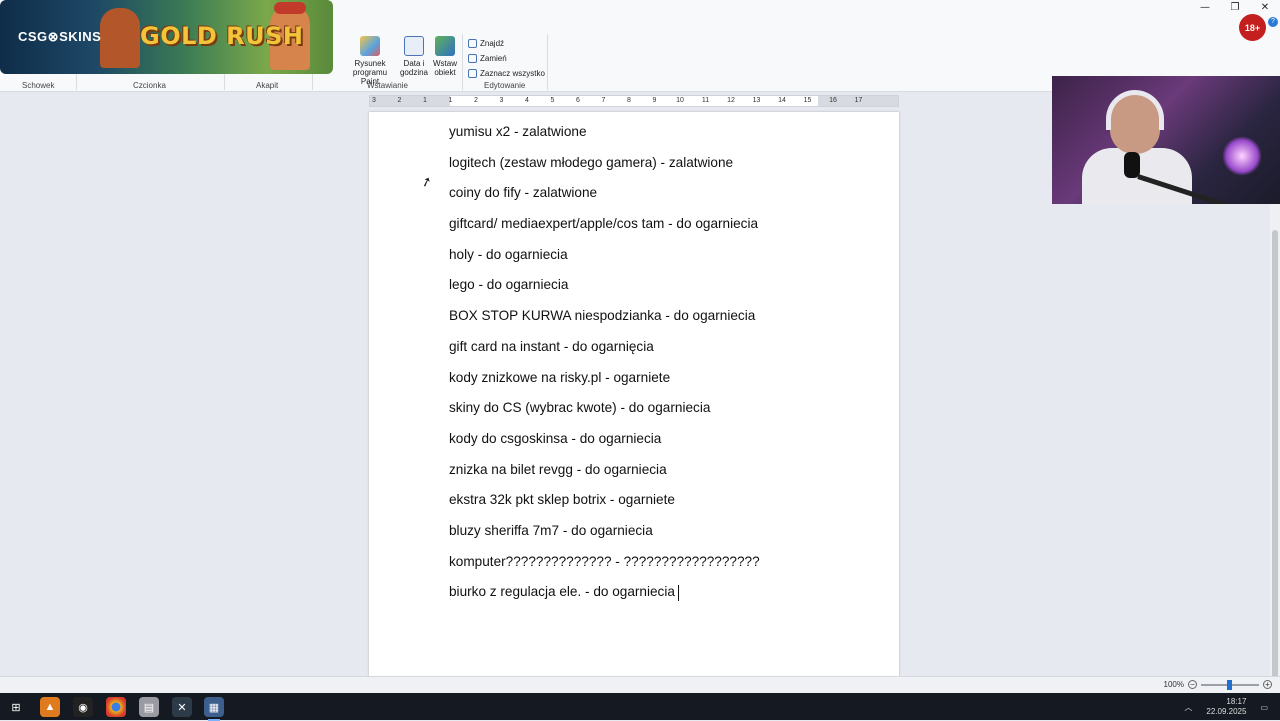 The width and height of the screenshot is (1280, 721). I want to click on clock: 18:17 22.09.2025, so click(1226, 707).